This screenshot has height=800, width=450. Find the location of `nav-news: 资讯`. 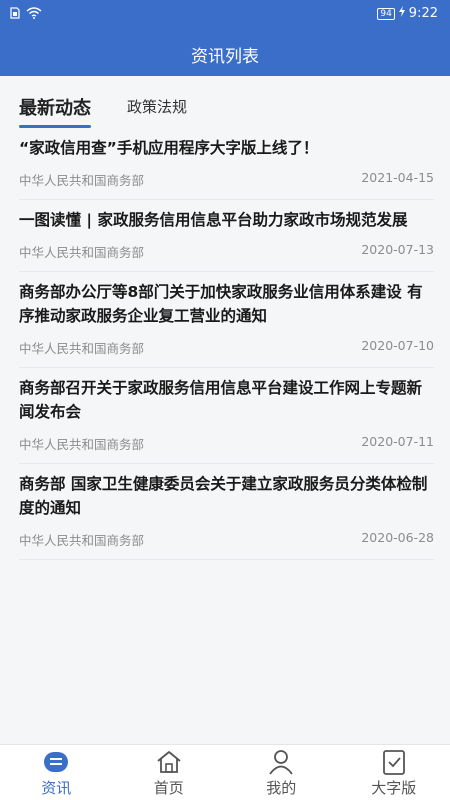

nav-news: 资讯 is located at coordinates (56, 772).